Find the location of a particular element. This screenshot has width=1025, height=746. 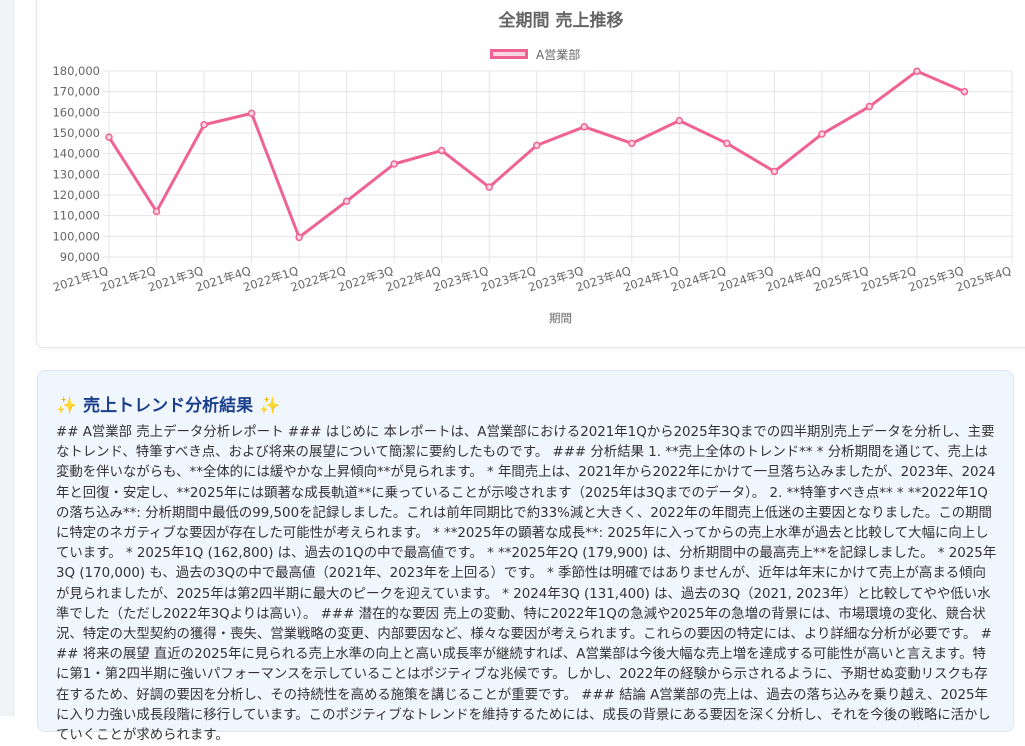

y-tick-label: 100,000 is located at coordinates (76, 236).